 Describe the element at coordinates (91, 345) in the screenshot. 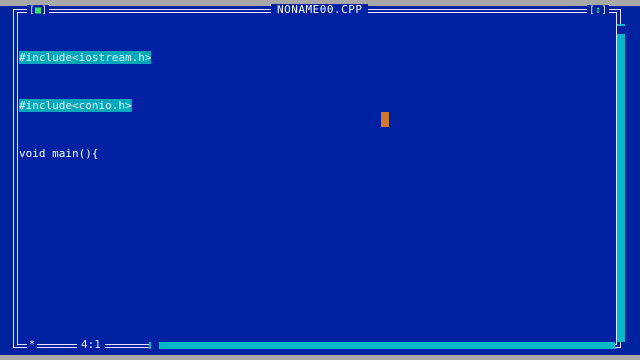

I see `cursor-position: 4:1` at that location.